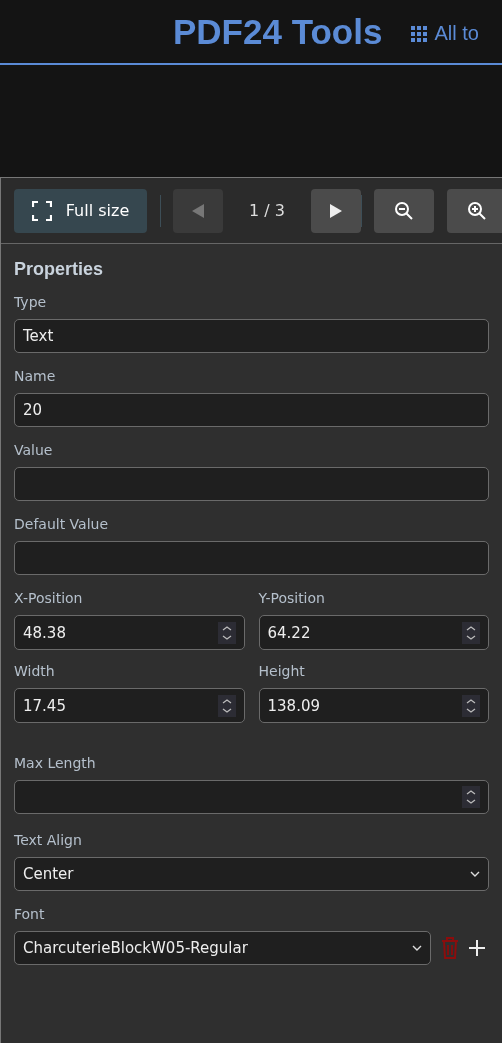 This screenshot has width=502, height=1043. I want to click on text-field: 20, so click(251, 410).